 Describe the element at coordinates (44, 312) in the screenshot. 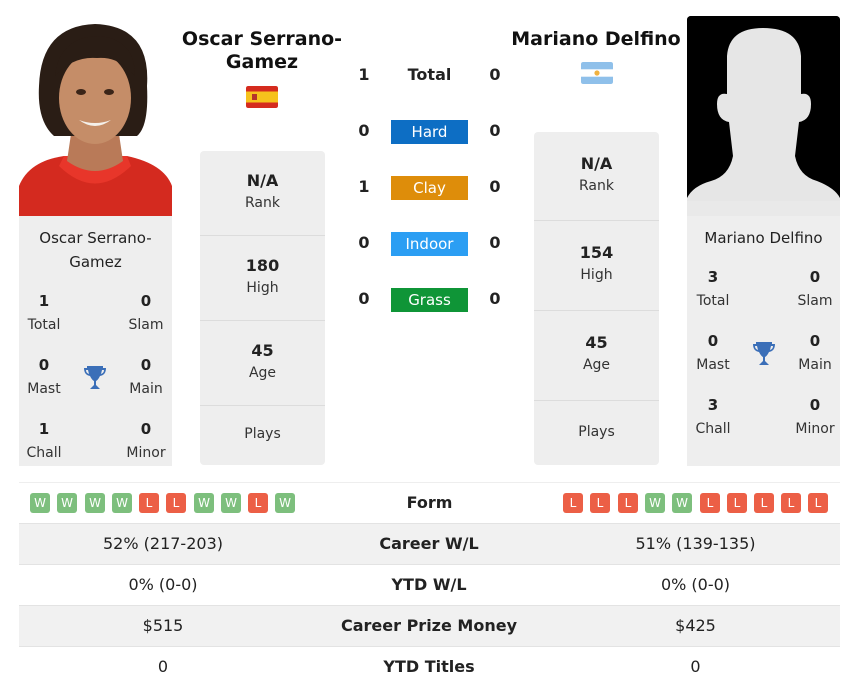

I see `player1-titles-total: 1 Total` at that location.